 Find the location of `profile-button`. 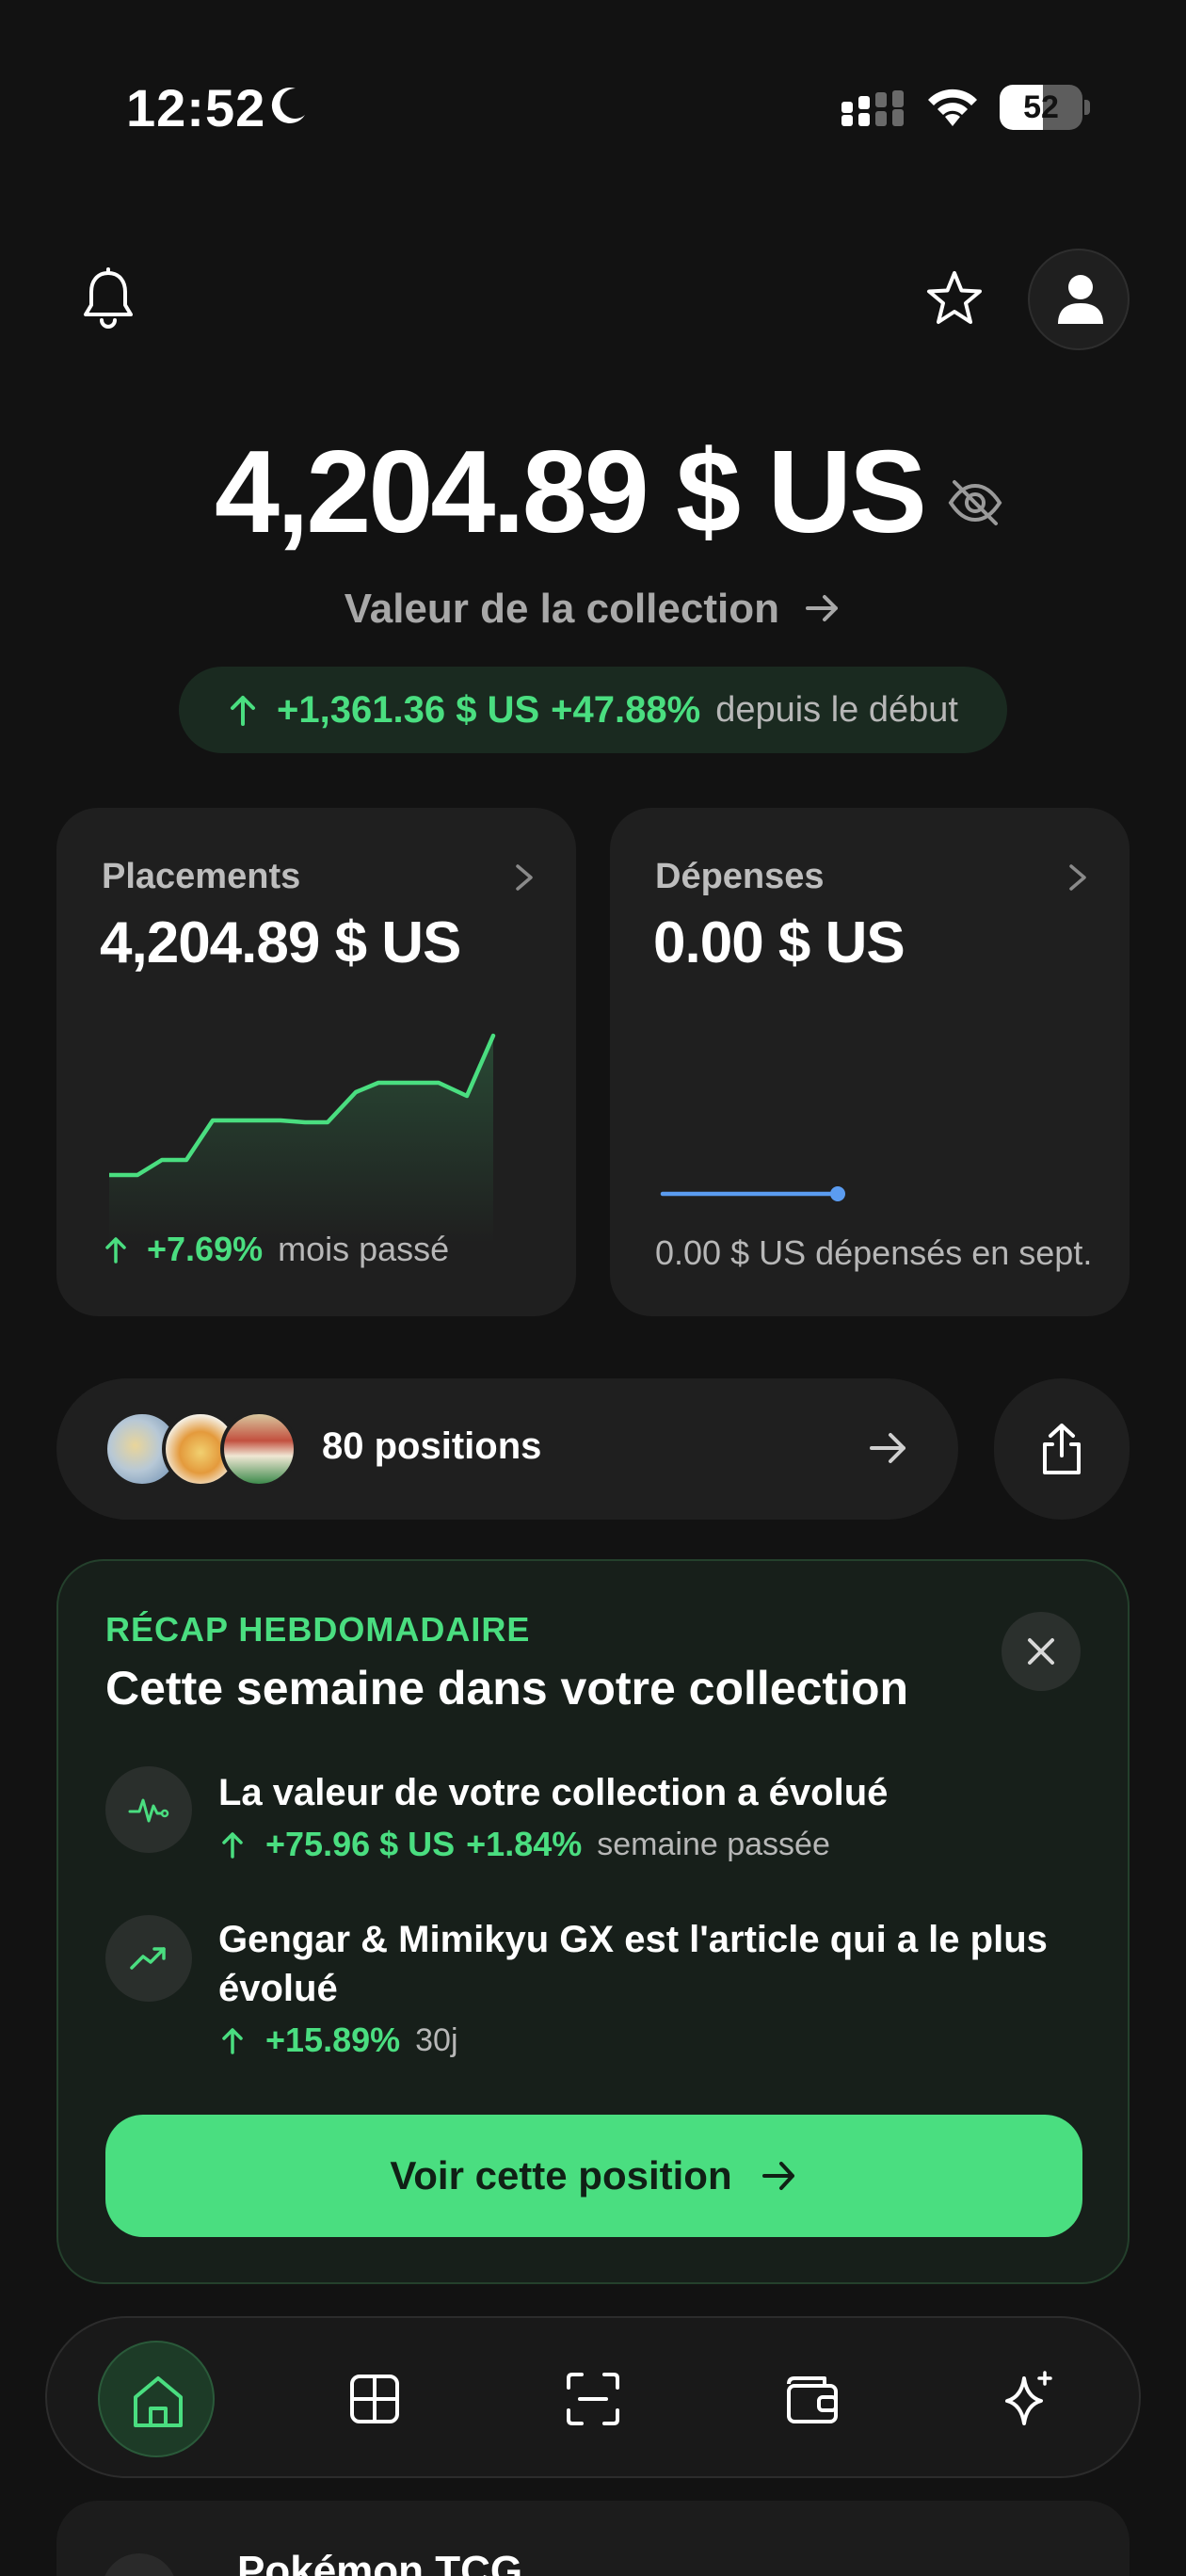

profile-button is located at coordinates (1079, 299).